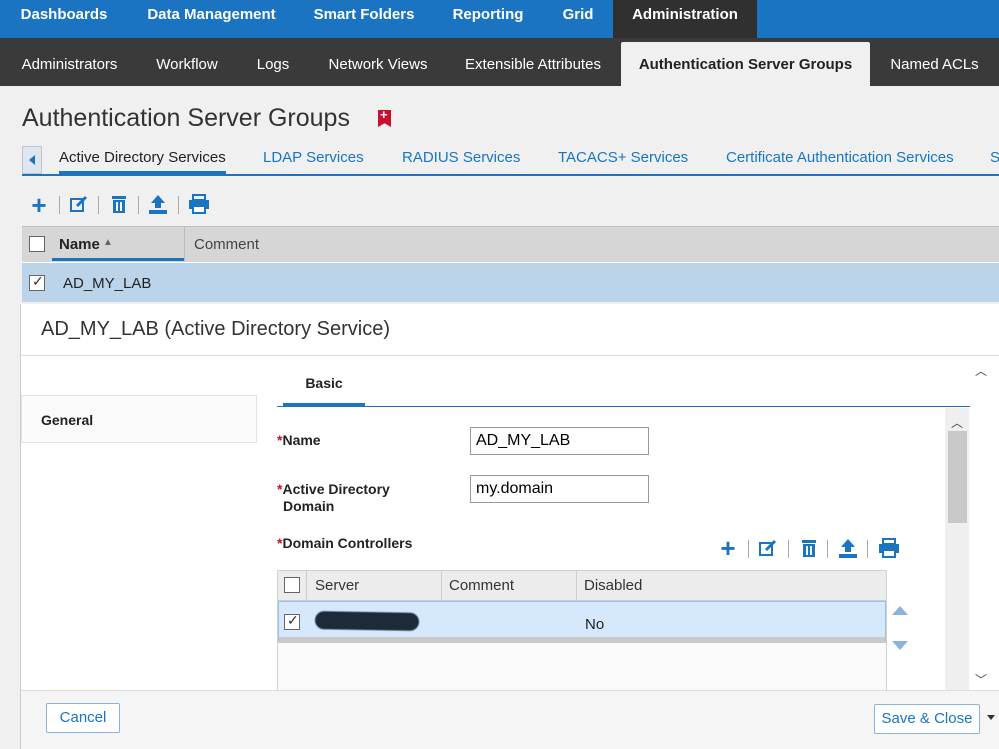 This screenshot has height=749, width=999. I want to click on dc-delete-icon, so click(809, 549).